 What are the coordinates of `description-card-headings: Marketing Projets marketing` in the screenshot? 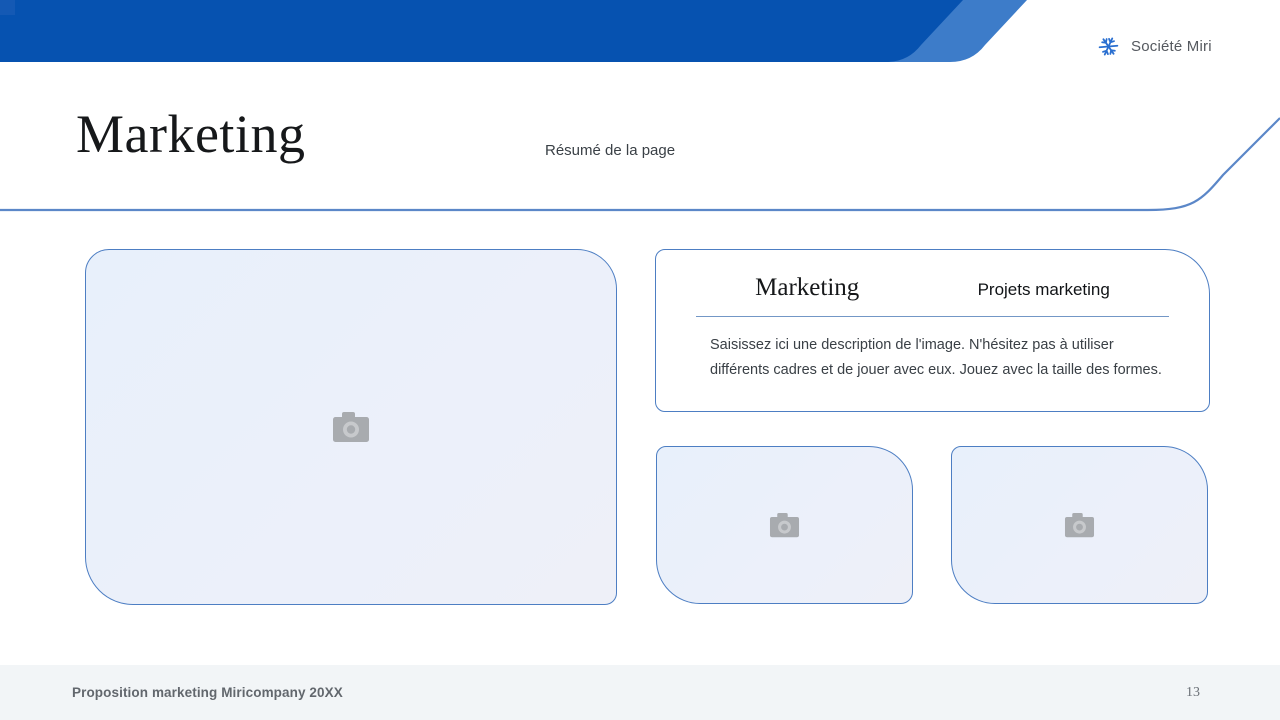 It's located at (932, 295).